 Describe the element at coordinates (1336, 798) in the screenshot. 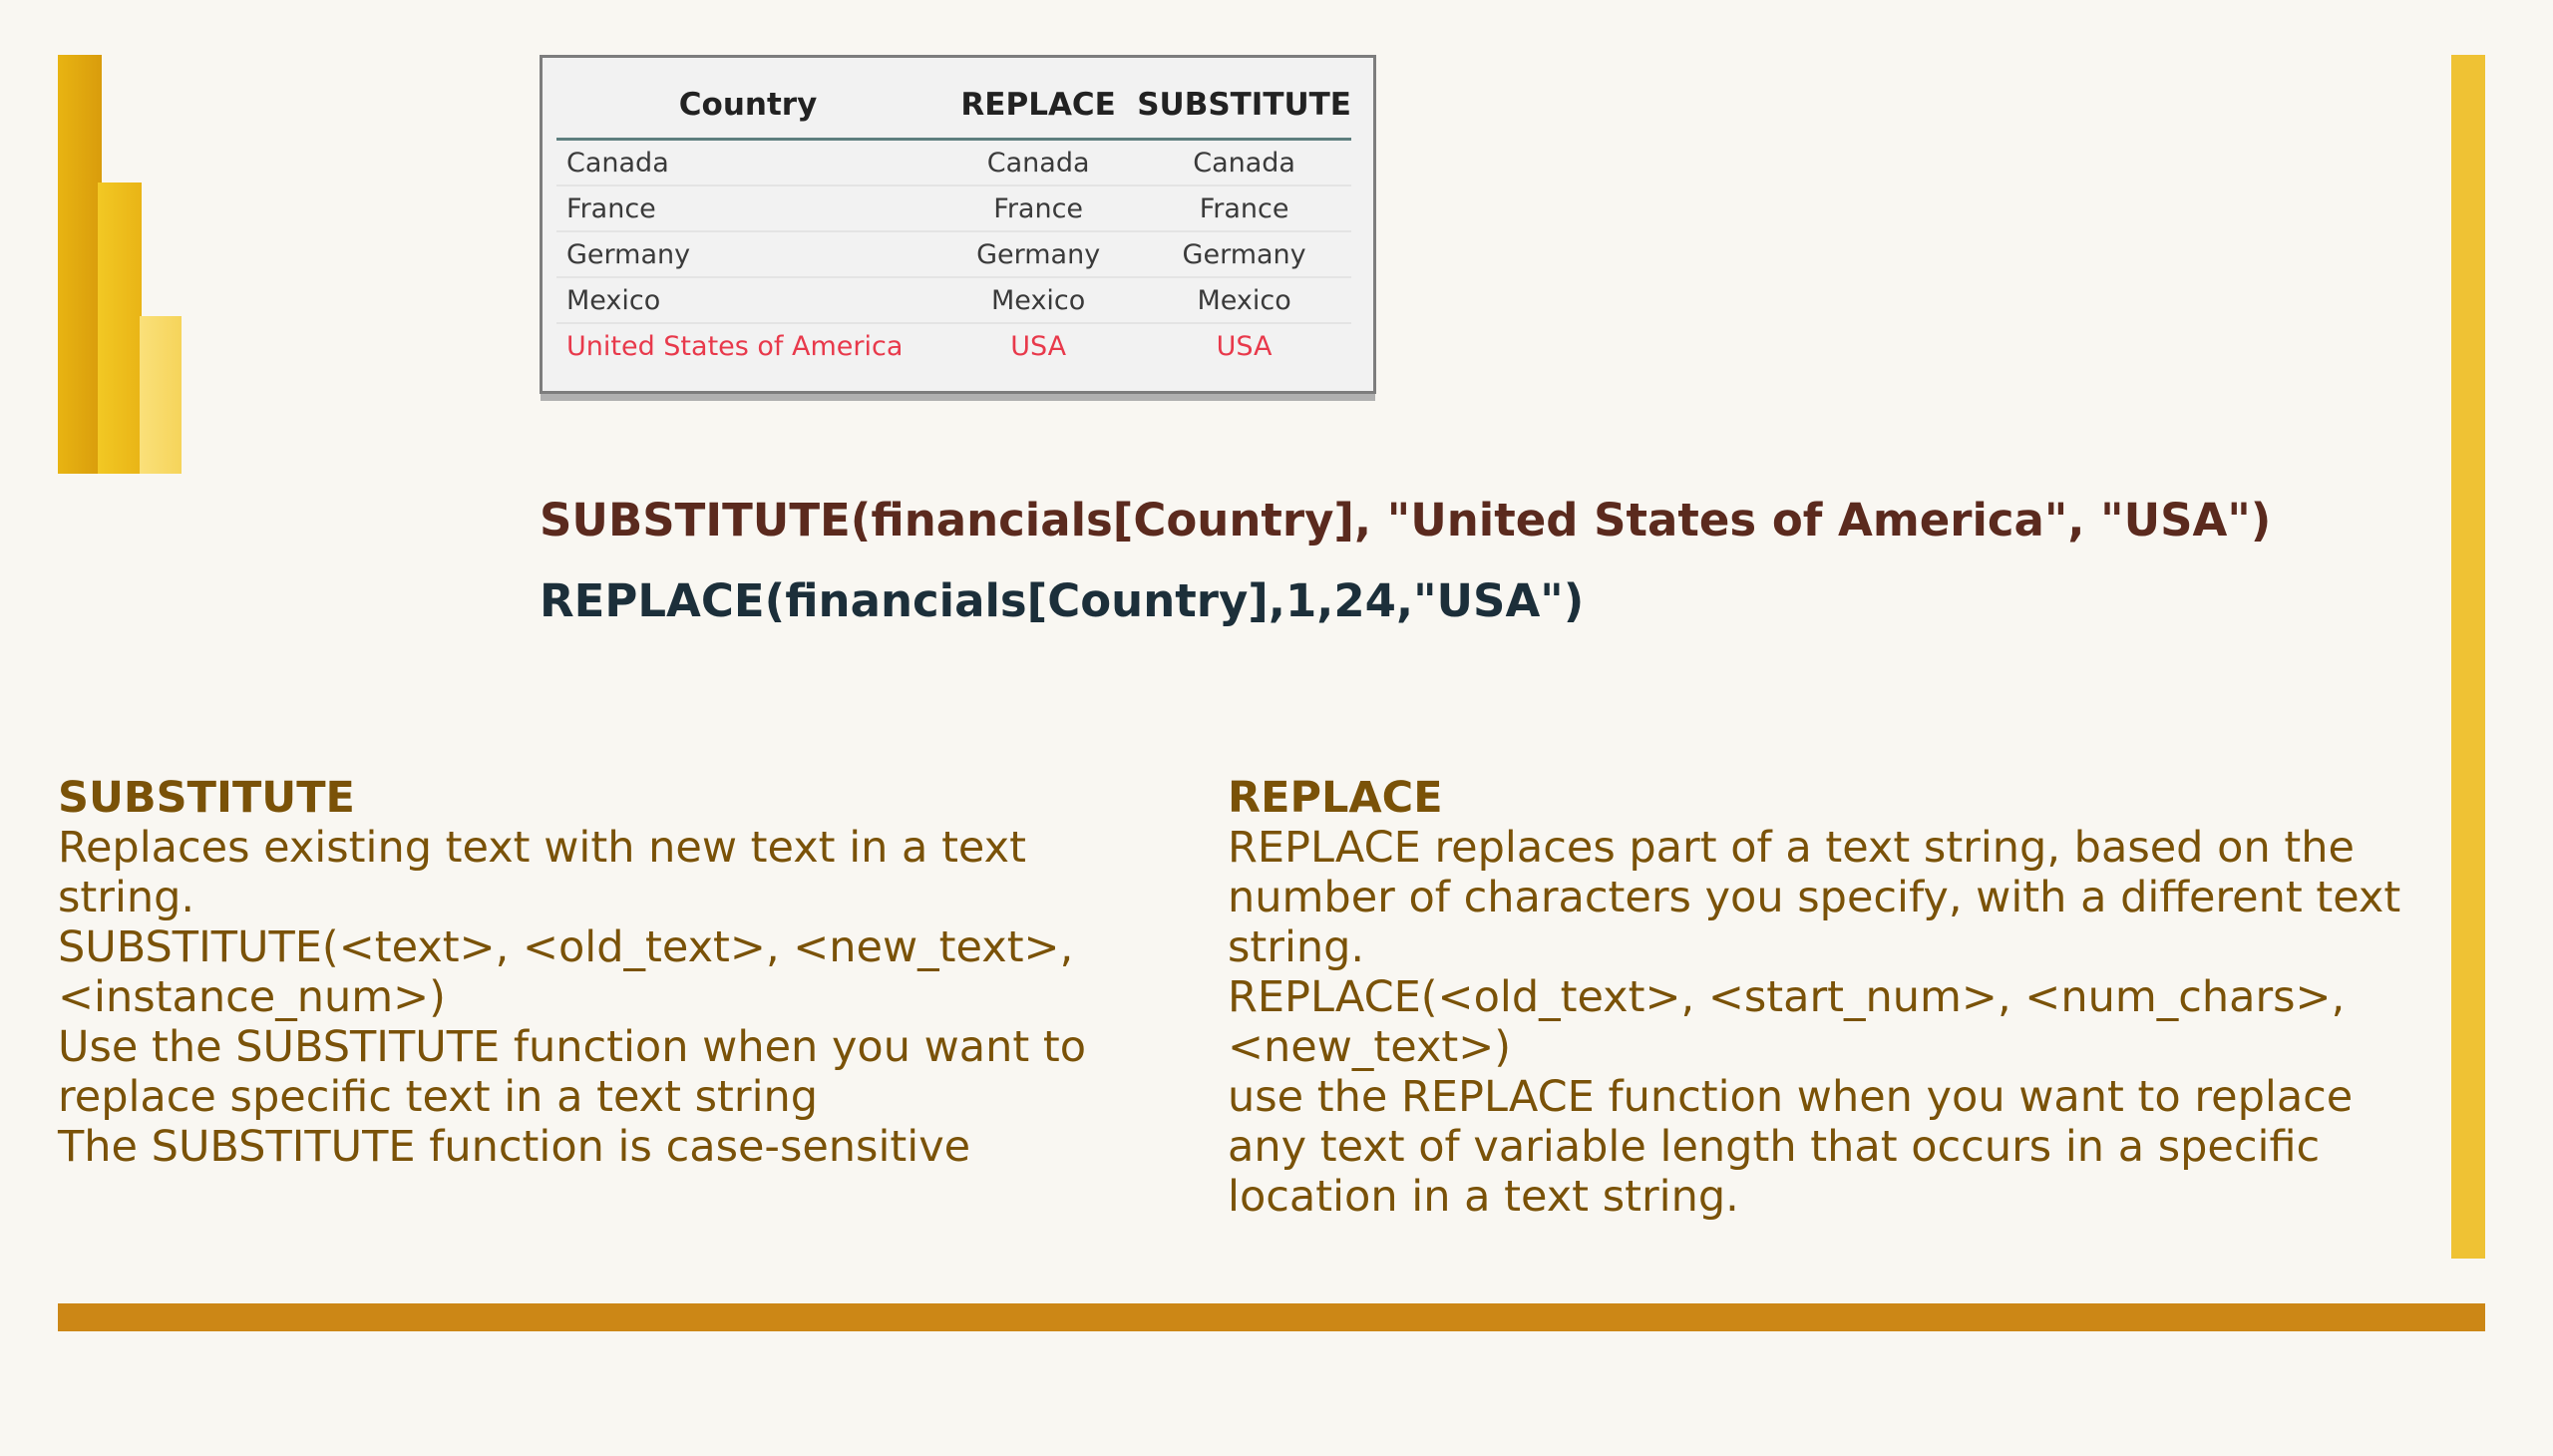

I see `replace-heading: REPLACE` at that location.